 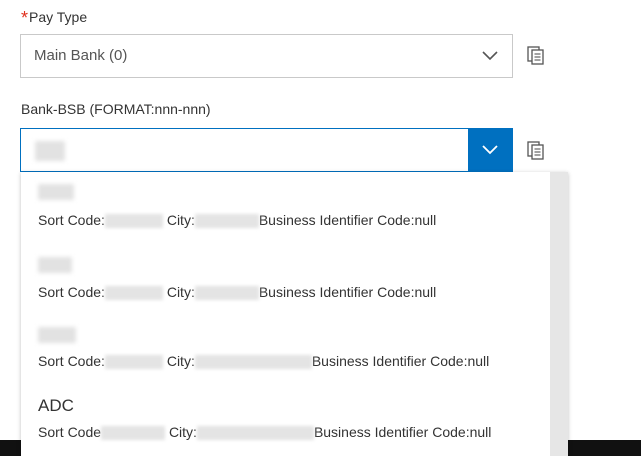 I want to click on pay-type-label: *Pay Type, so click(x=54, y=17).